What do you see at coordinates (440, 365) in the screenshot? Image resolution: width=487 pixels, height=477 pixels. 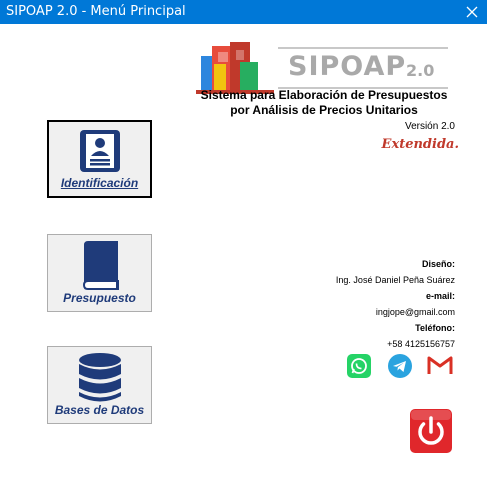 I see `gmail-icon` at bounding box center [440, 365].